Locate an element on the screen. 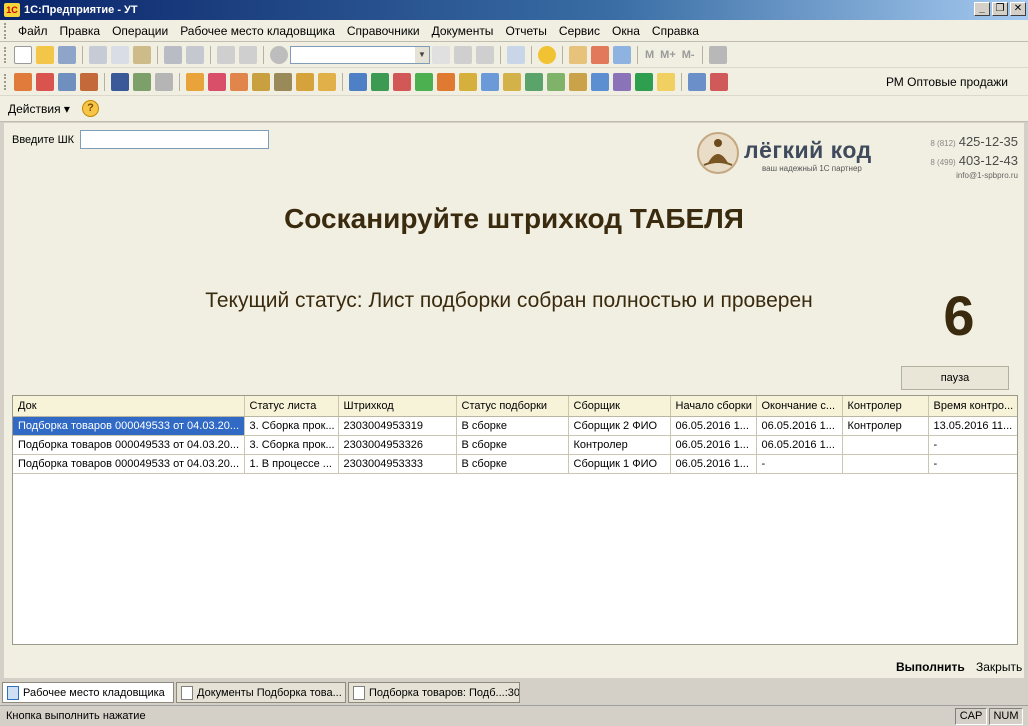 This screenshot has height=726, width=1028. document-stack-icon is located at coordinates (45, 81).